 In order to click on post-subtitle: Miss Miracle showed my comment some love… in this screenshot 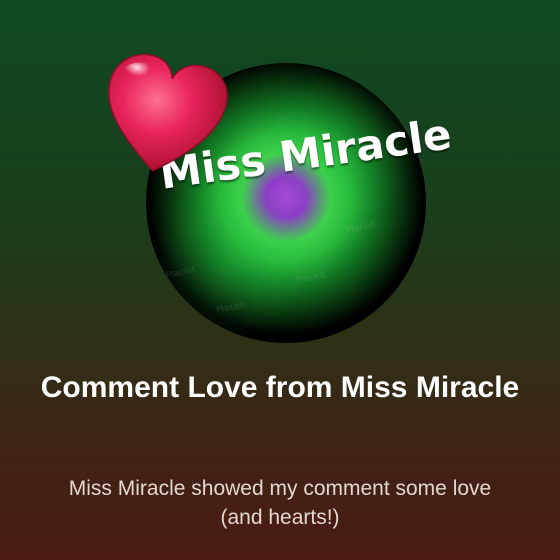, I will do `click(280, 503)`.